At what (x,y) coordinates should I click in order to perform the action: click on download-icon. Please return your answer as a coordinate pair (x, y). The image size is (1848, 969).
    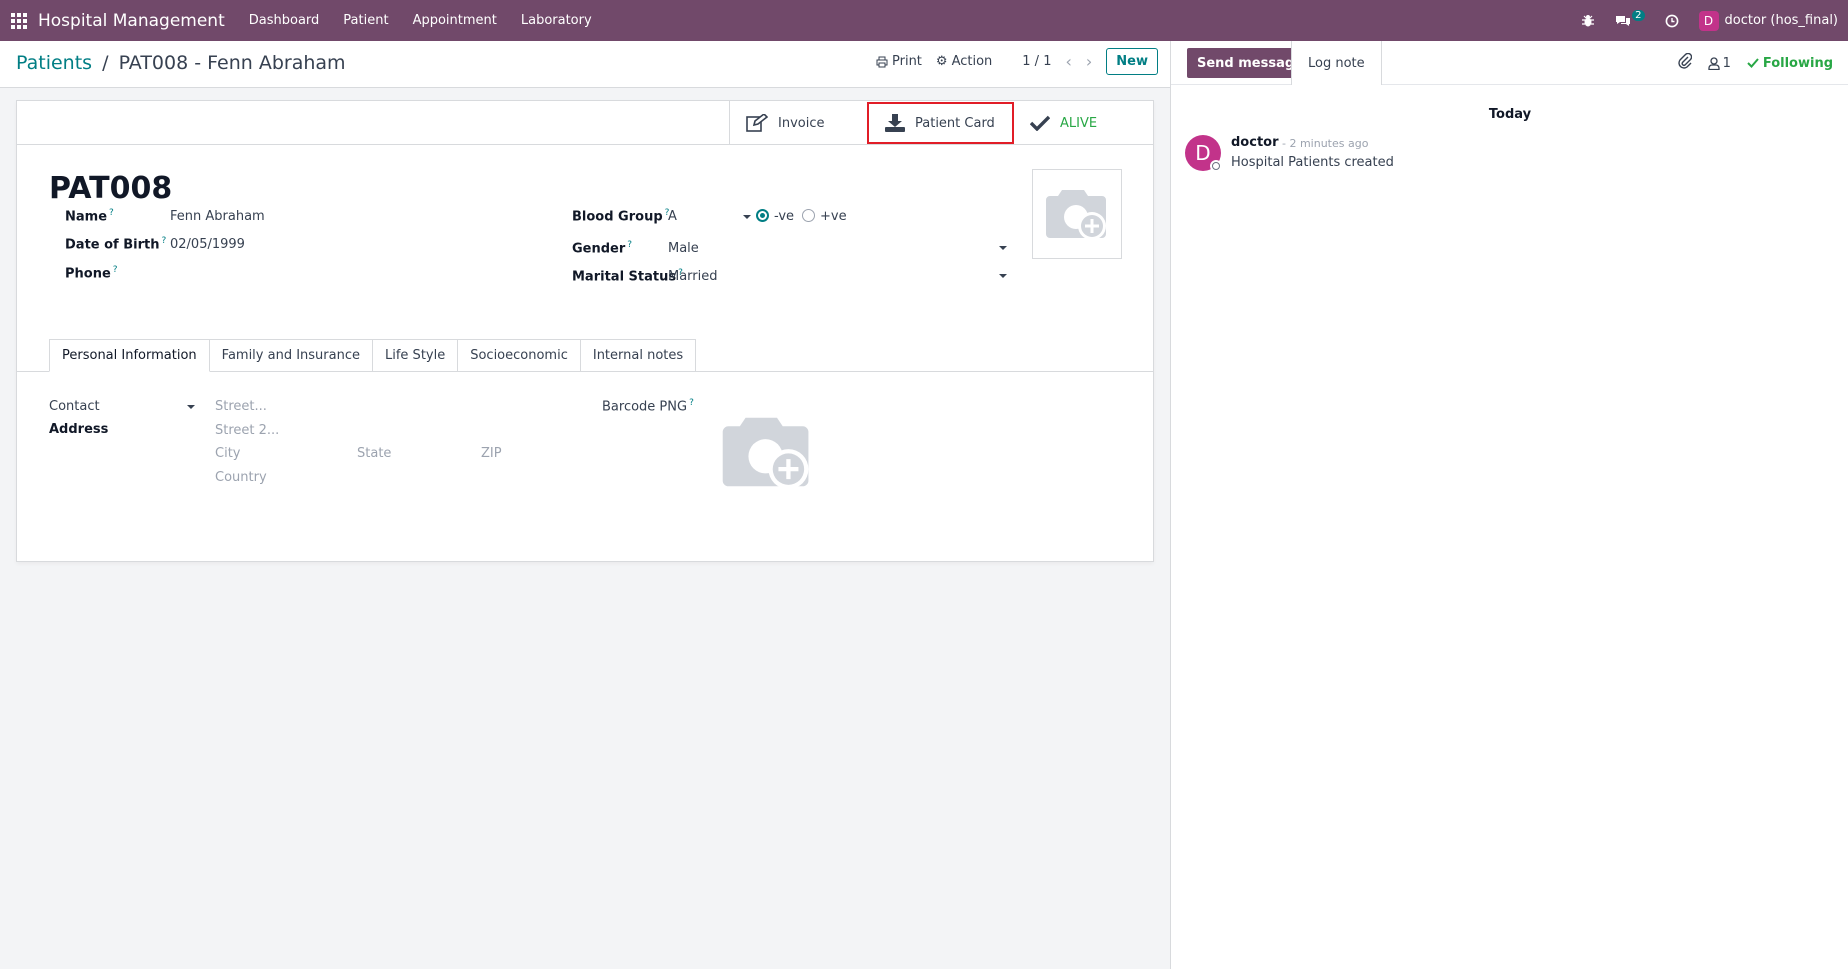
    Looking at the image, I should click on (895, 123).